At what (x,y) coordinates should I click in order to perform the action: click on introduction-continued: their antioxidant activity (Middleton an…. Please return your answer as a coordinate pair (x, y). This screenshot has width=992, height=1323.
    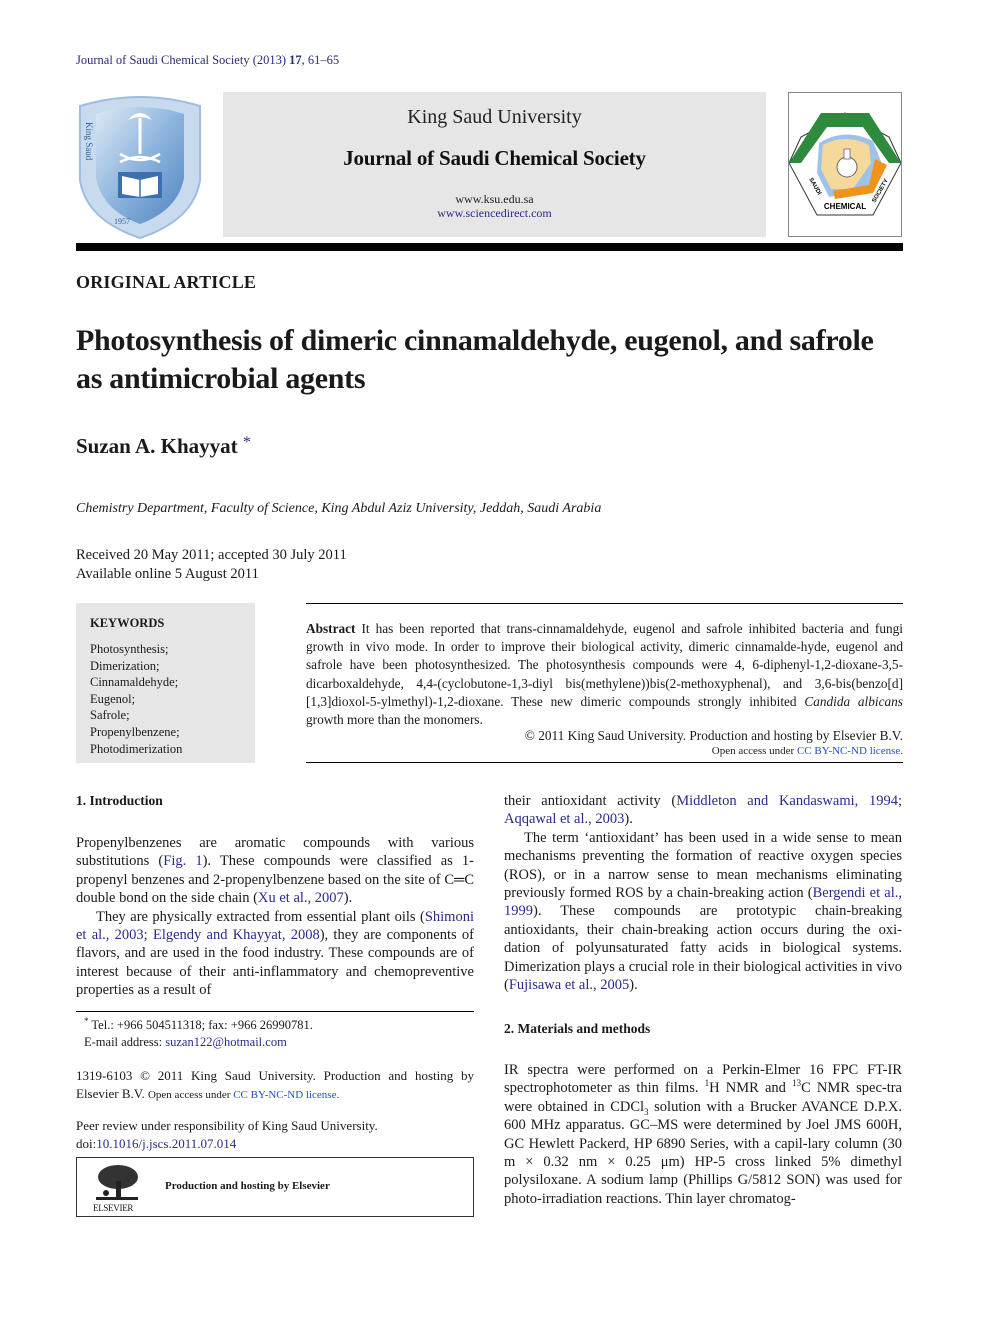
    Looking at the image, I should click on (703, 893).